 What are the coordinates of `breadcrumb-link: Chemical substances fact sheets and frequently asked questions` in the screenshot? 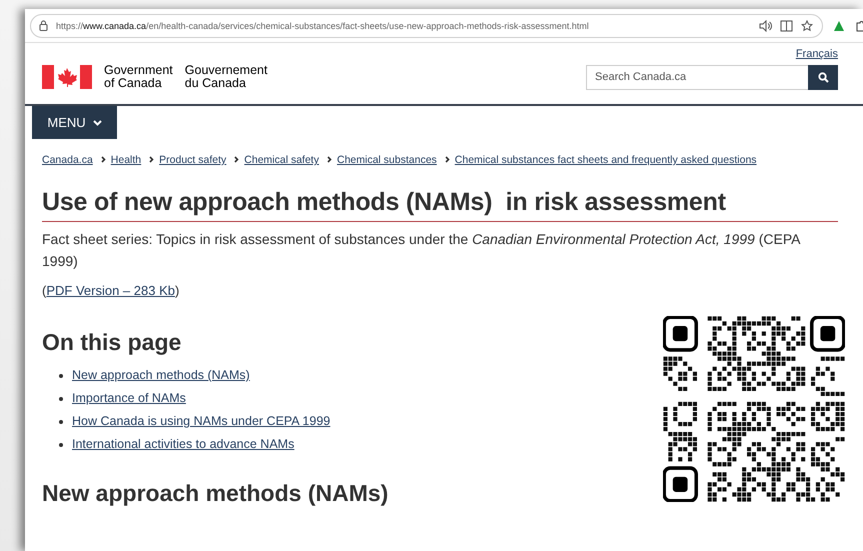 It's located at (605, 160).